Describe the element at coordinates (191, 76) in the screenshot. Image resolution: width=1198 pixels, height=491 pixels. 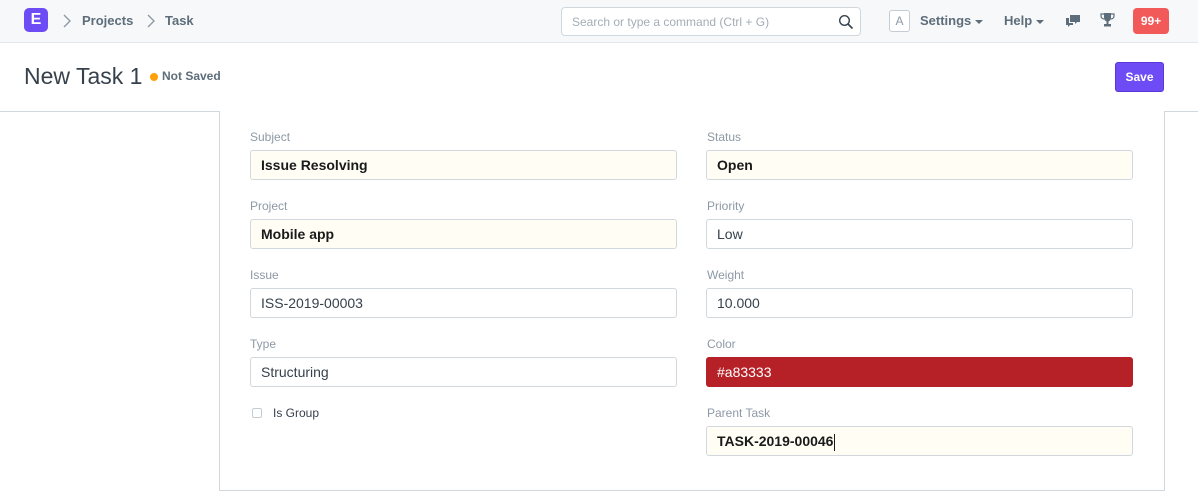
I see `status-indicator: Not Saved` at that location.